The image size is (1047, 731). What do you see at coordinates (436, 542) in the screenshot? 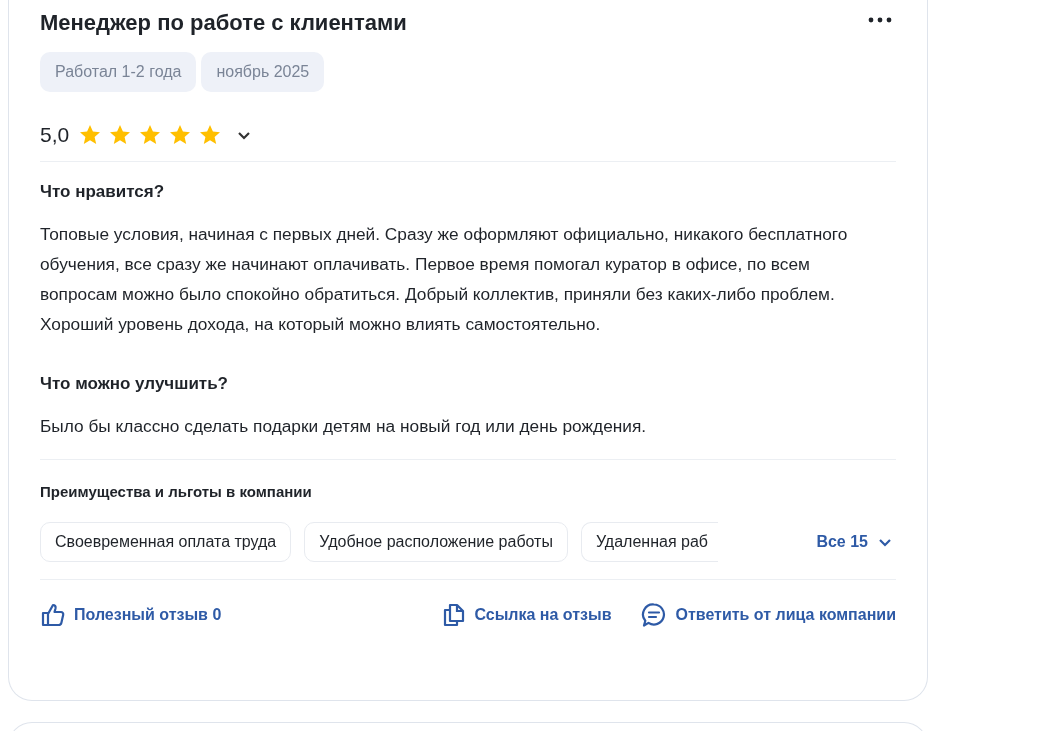
I see `benefit-chip: Удобное расположение работы` at bounding box center [436, 542].